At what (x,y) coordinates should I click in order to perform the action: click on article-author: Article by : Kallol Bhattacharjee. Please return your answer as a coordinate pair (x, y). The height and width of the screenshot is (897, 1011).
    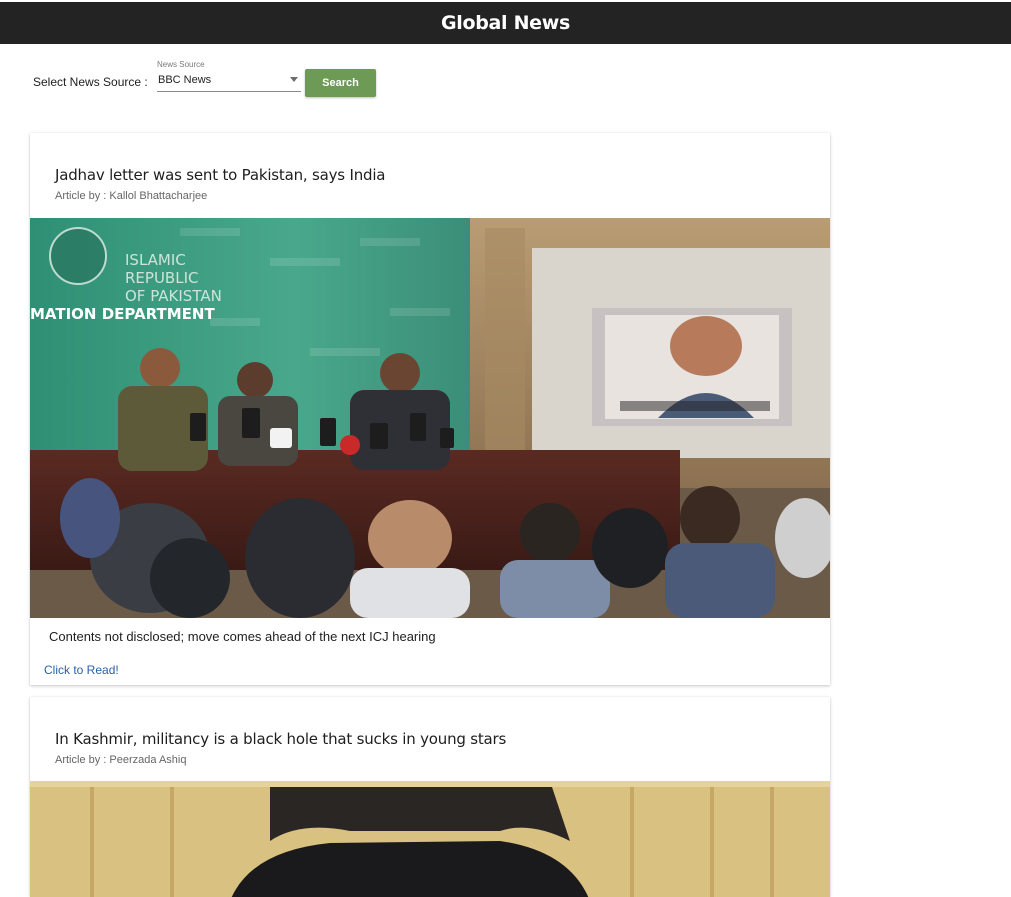
    Looking at the image, I should click on (131, 196).